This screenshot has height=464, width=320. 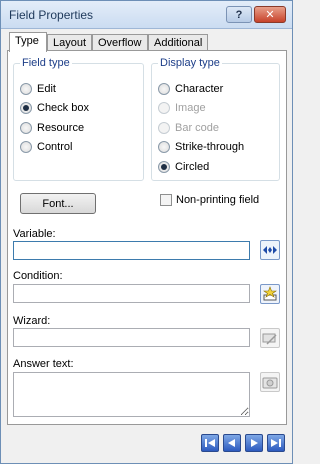 What do you see at coordinates (120, 42) in the screenshot?
I see `tab-overflow: Overflow` at bounding box center [120, 42].